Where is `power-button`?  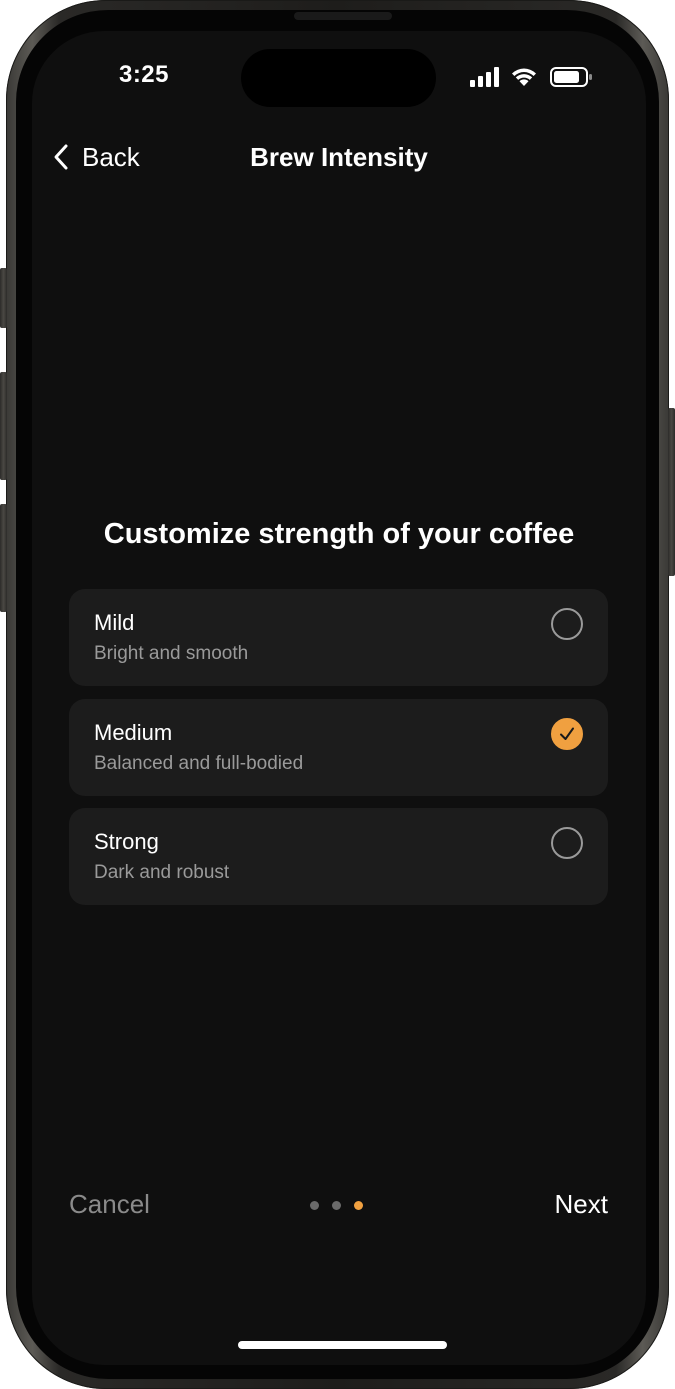
power-button is located at coordinates (671, 492).